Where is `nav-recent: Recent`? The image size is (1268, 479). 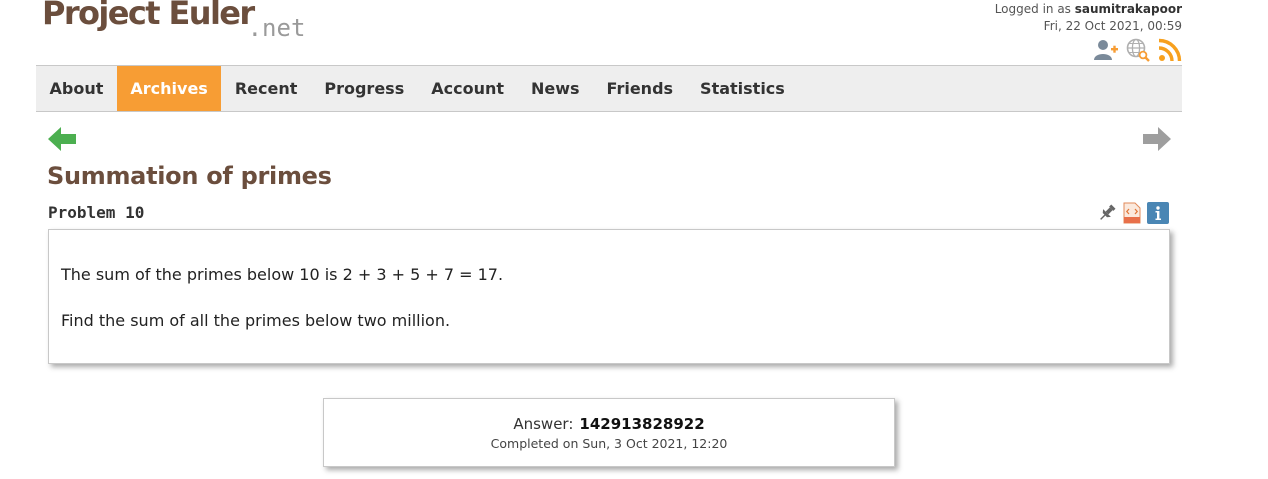
nav-recent: Recent is located at coordinates (266, 88).